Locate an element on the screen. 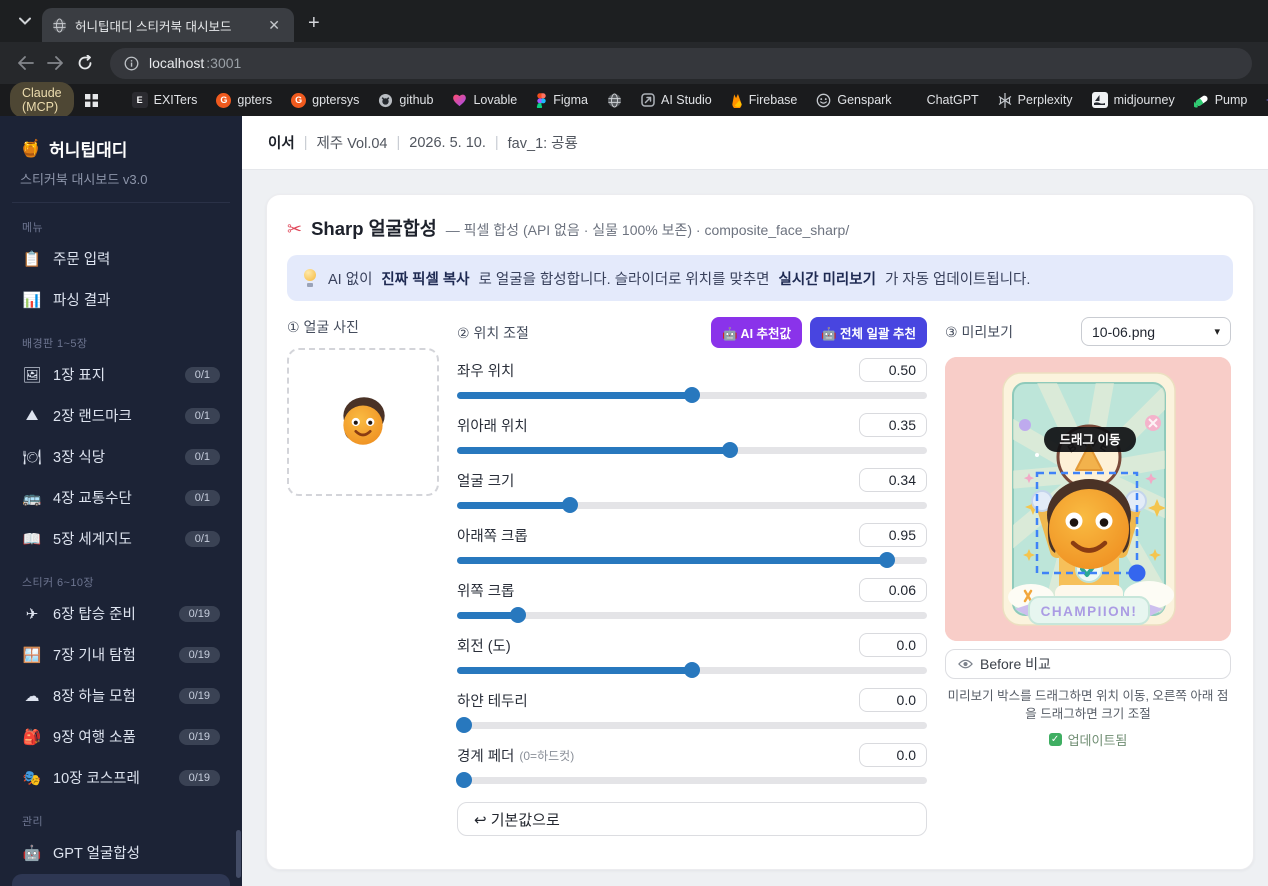  bookmark-chatgpt: ChatGPT is located at coordinates (953, 100).